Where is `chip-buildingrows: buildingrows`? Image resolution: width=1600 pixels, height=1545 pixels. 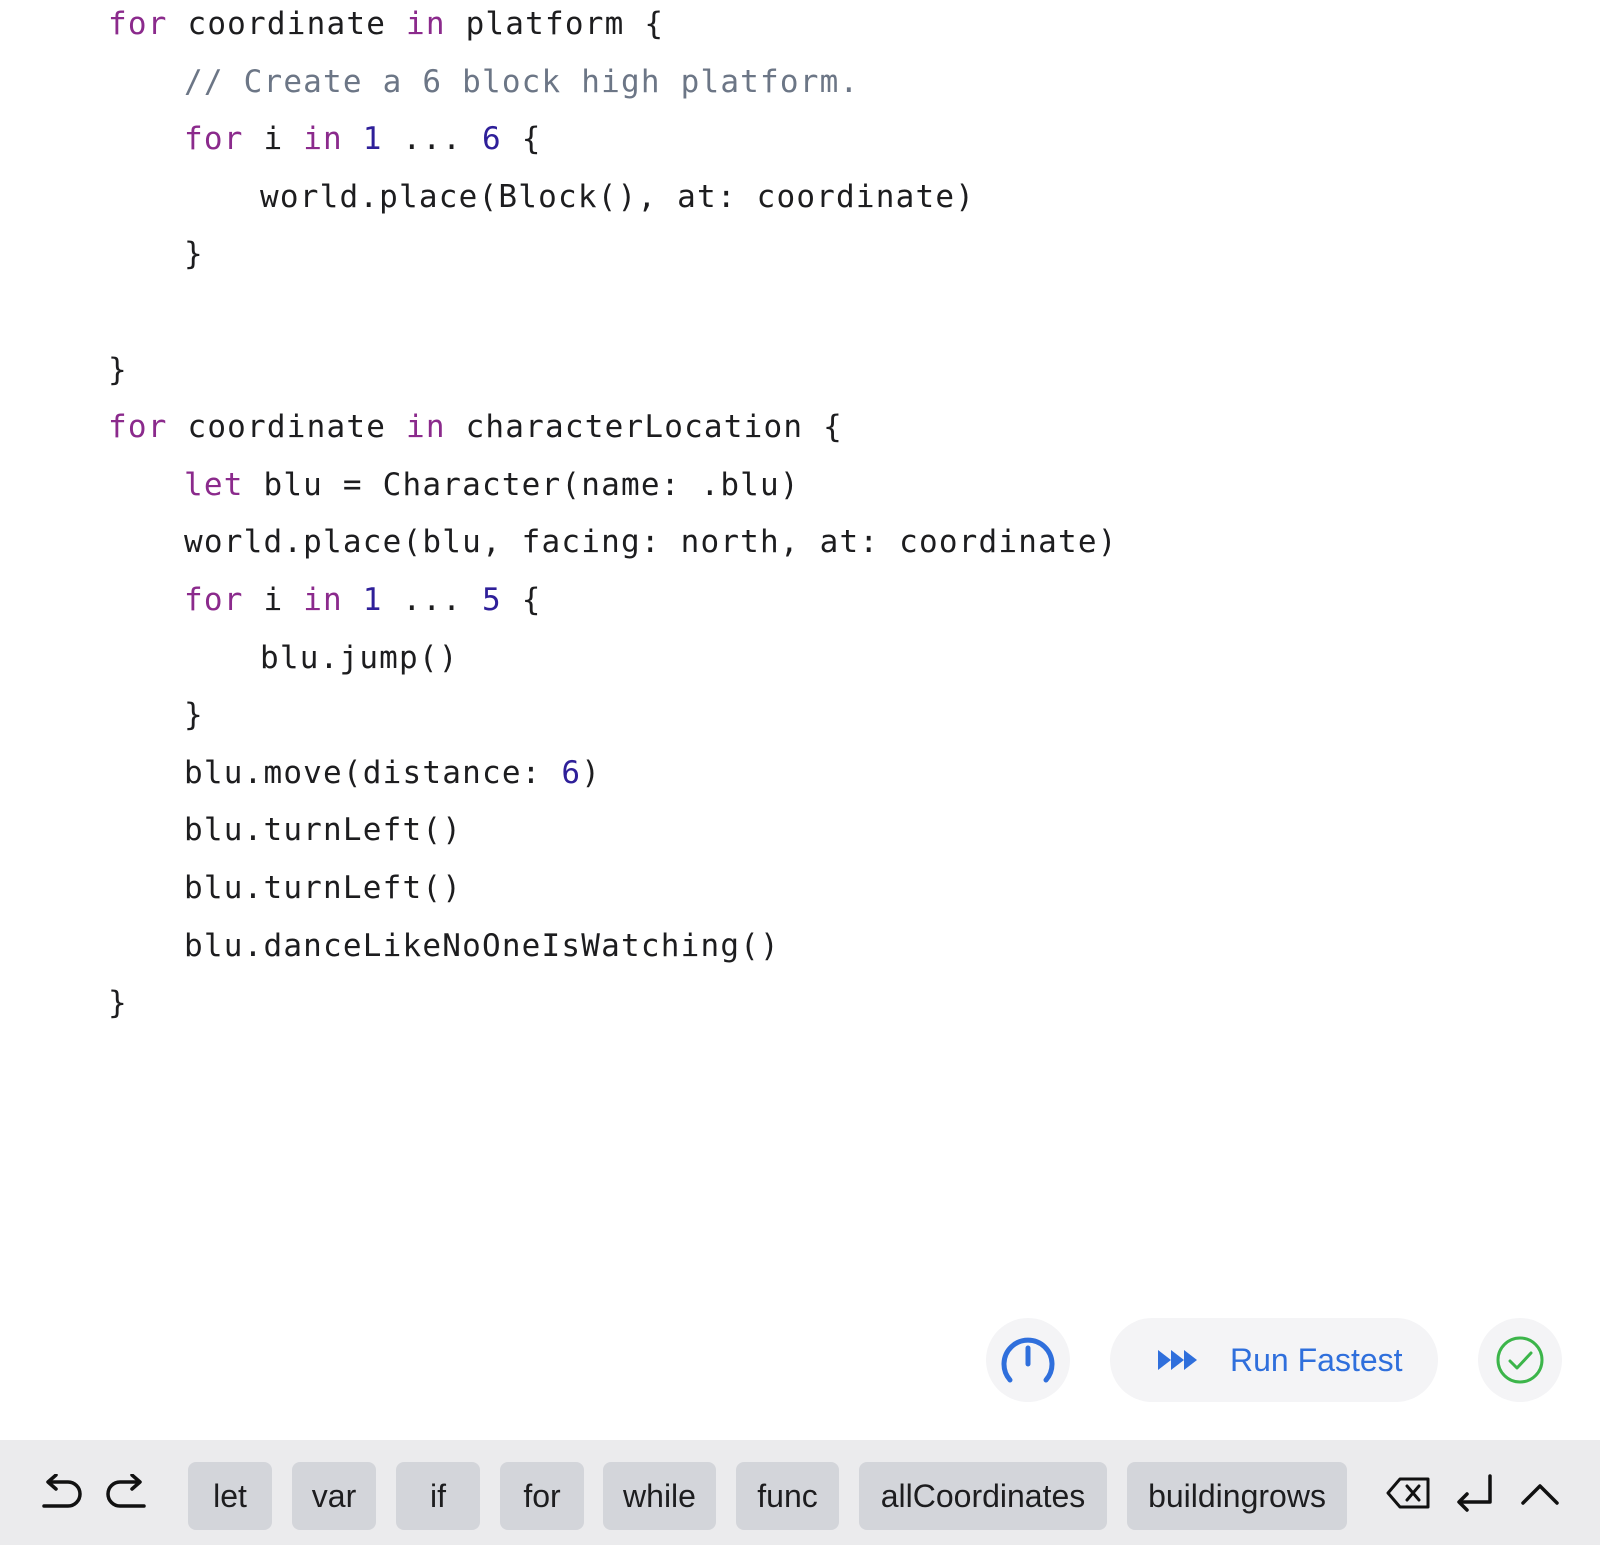 chip-buildingrows: buildingrows is located at coordinates (1237, 1496).